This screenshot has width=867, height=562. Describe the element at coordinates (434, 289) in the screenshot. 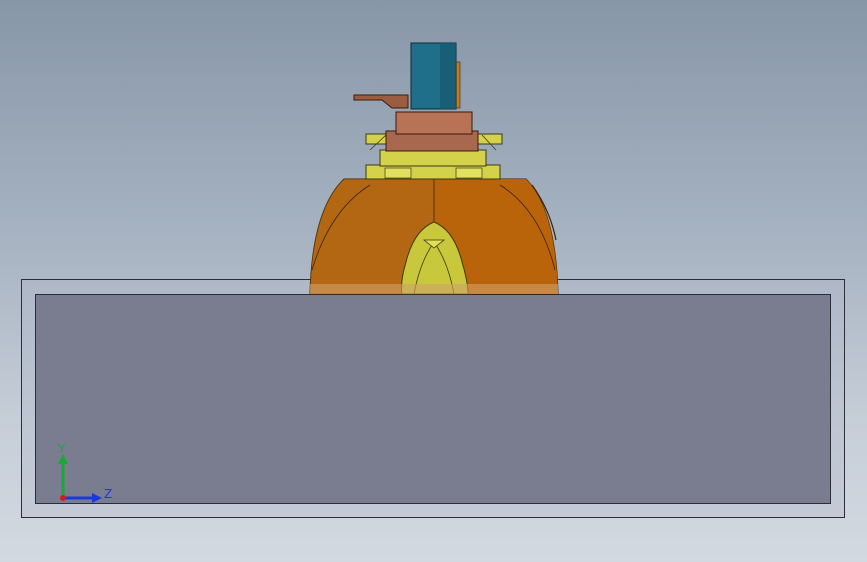

I see `dome-rim` at that location.